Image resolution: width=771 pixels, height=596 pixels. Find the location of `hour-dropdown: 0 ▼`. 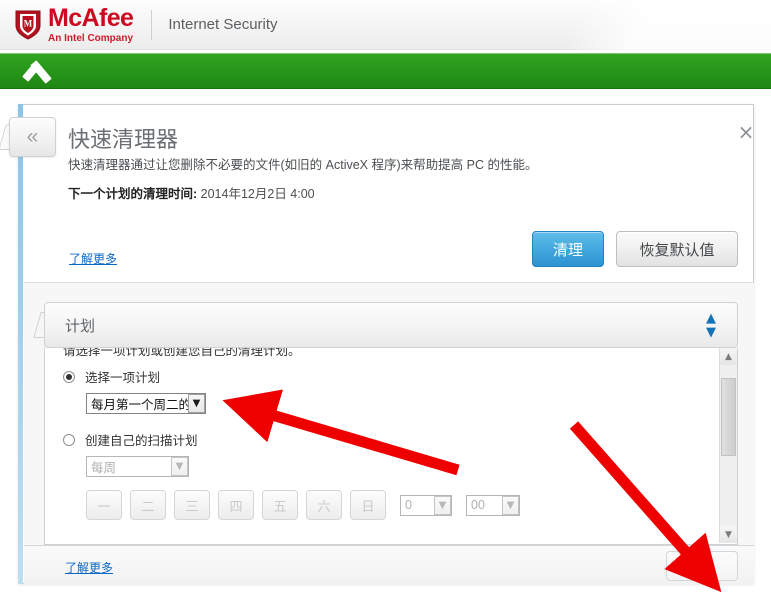

hour-dropdown: 0 ▼ is located at coordinates (426, 505).